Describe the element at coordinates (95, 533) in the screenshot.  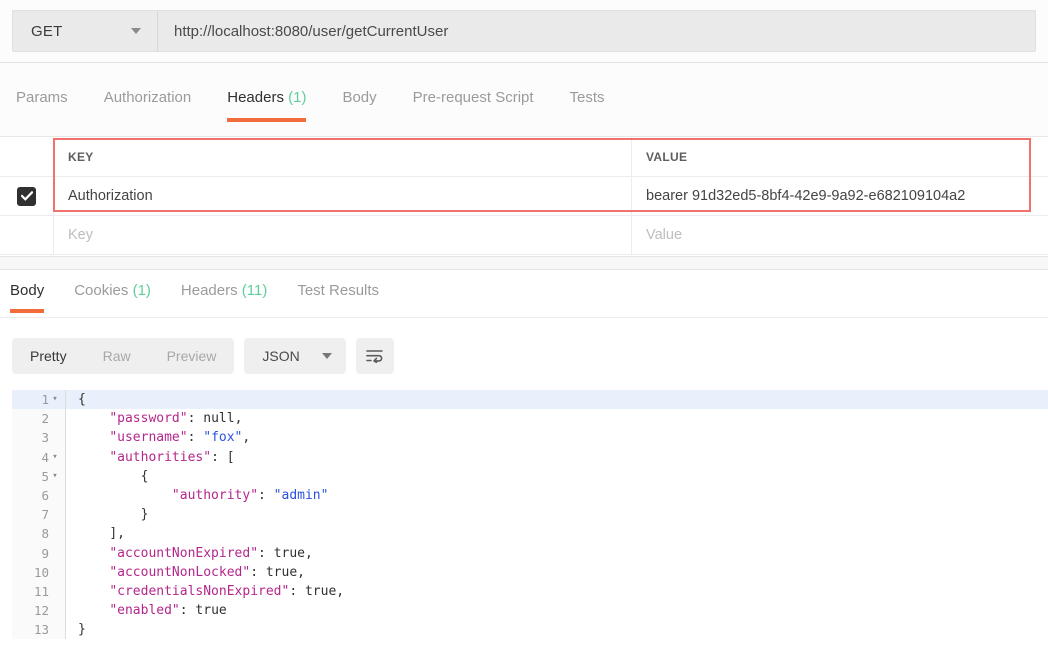
I see `code-text: ],` at that location.